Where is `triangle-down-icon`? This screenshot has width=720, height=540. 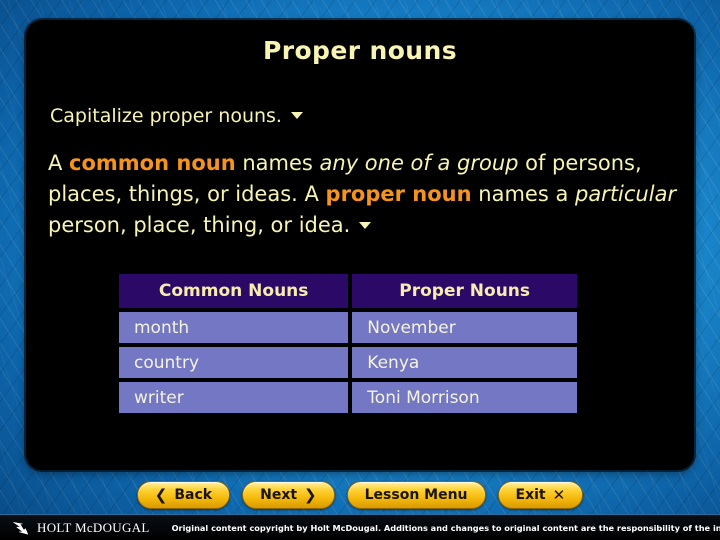
triangle-down-icon is located at coordinates (296, 115).